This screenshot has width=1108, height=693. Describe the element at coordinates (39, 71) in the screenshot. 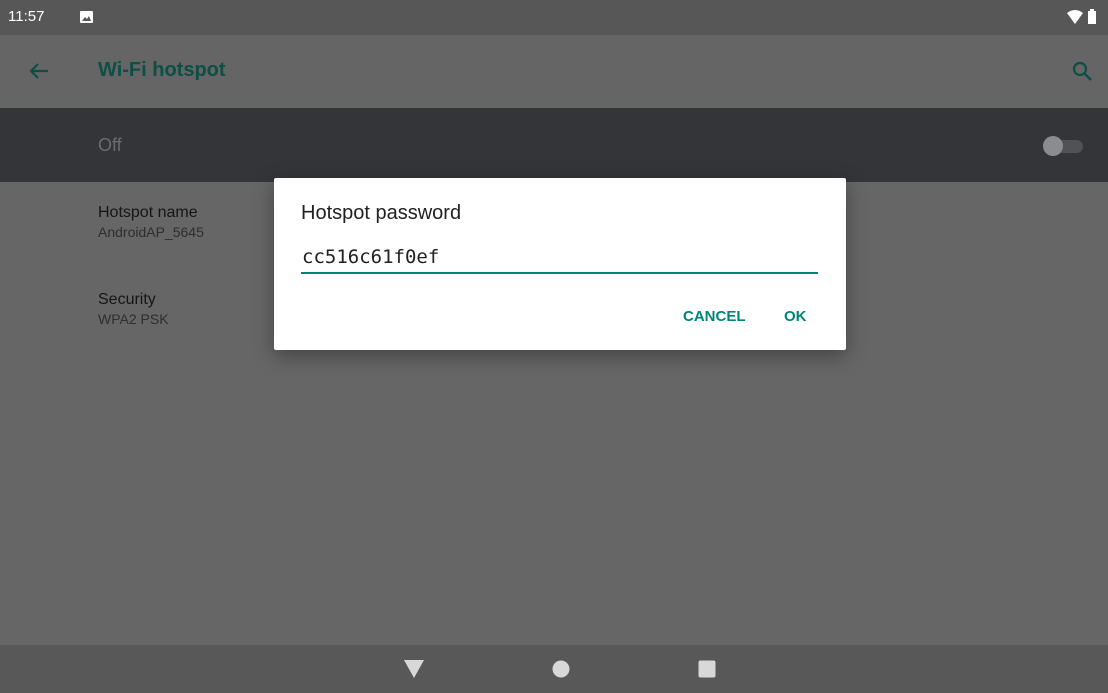

I see `back-arrow-icon` at that location.